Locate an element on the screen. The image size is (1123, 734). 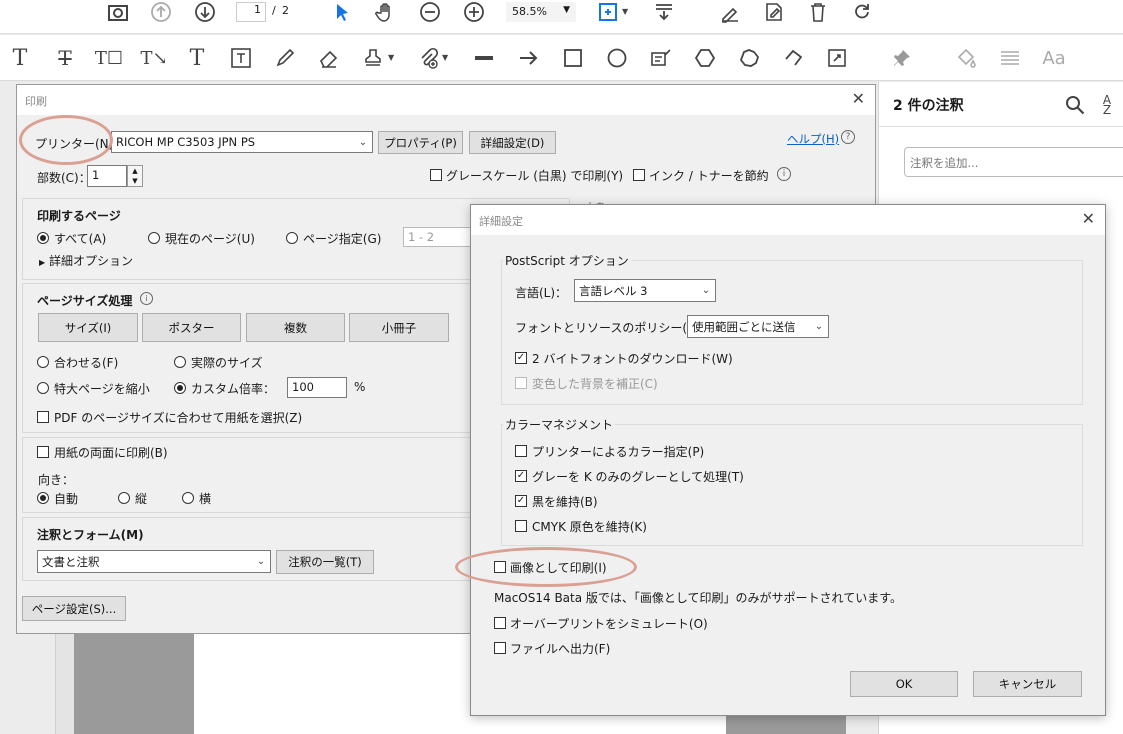
text-callout-icon is located at coordinates (661, 58).